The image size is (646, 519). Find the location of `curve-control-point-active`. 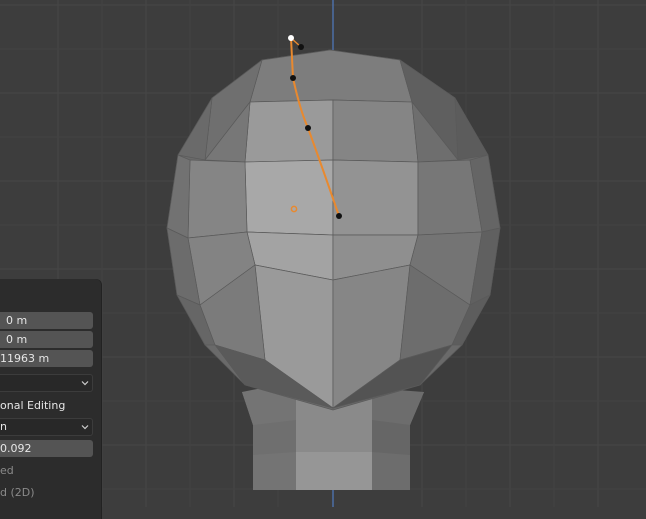

curve-control-point-active is located at coordinates (291, 38).